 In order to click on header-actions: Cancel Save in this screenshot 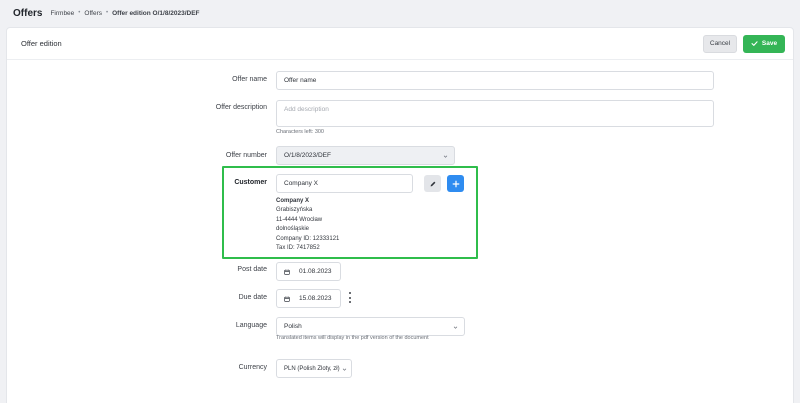, I will do `click(744, 43)`.